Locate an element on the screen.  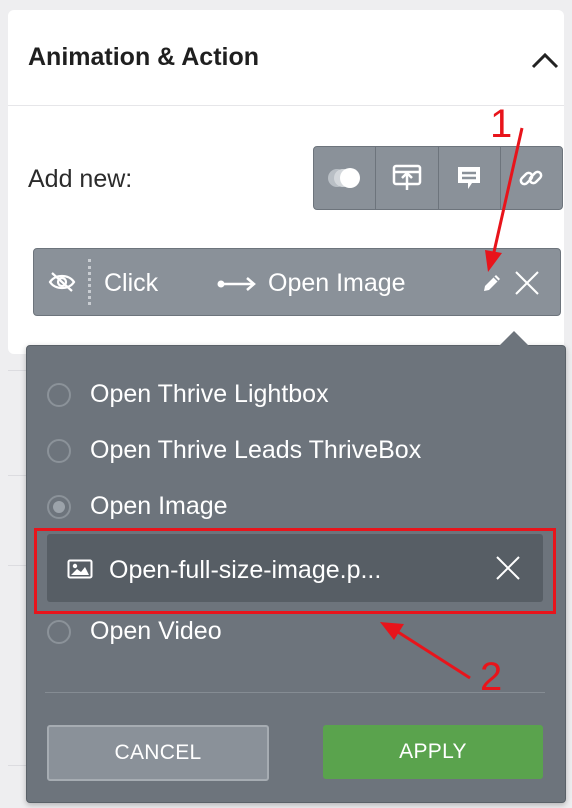
annotation-number-1: 1 is located at coordinates (501, 124).